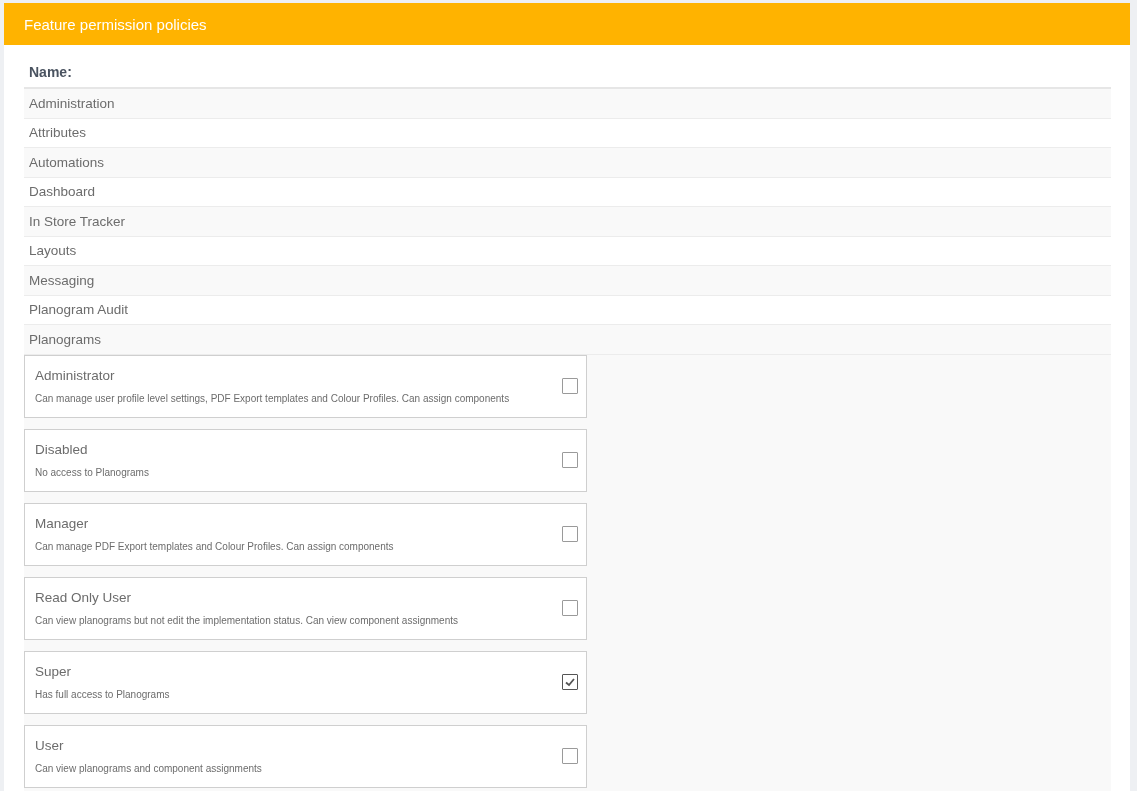  I want to click on feature-row: In Store Tracker, so click(567, 222).